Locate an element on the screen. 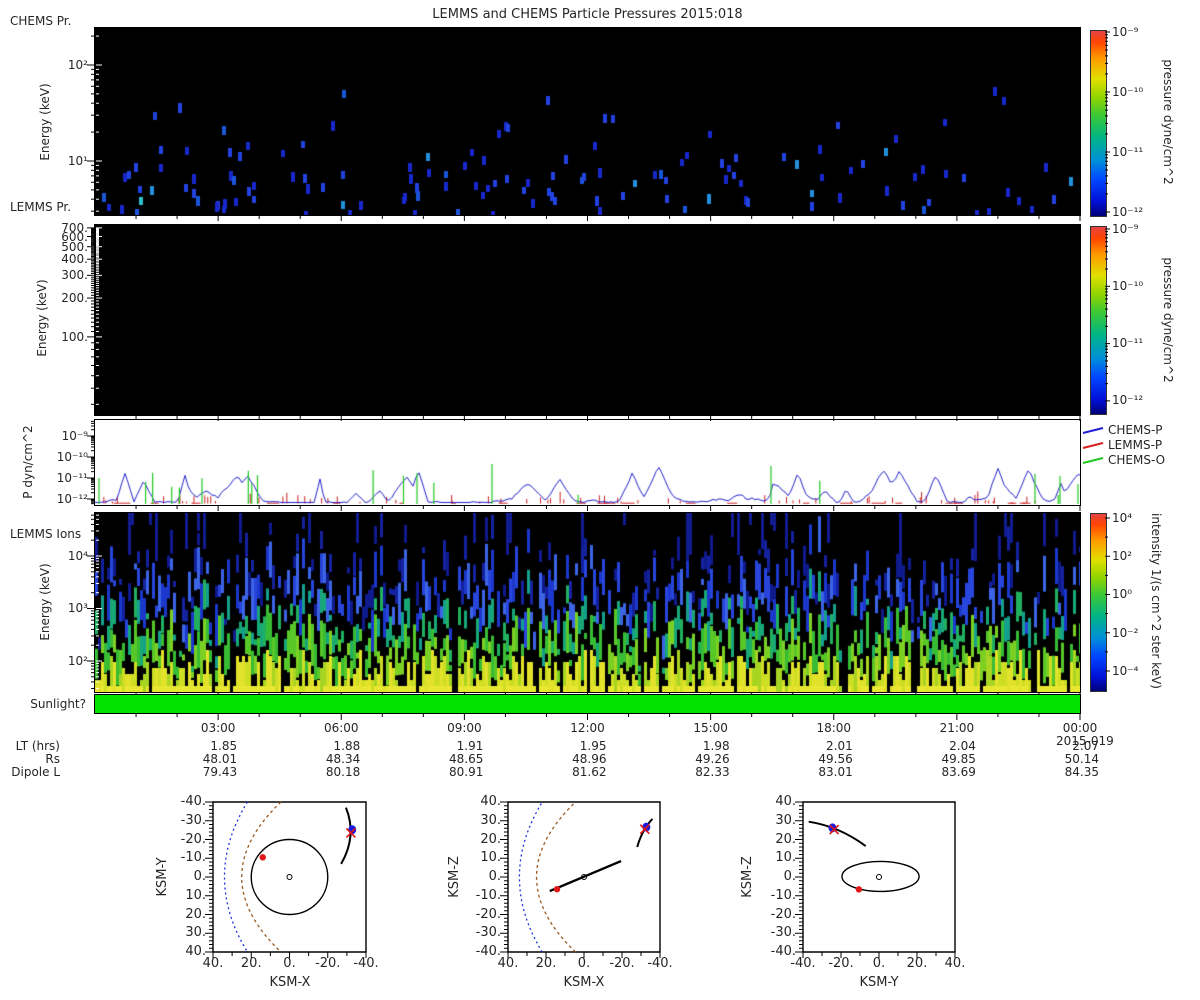 The width and height of the screenshot is (1200, 1000). chems-ytick: 10¹ is located at coordinates (77, 161).